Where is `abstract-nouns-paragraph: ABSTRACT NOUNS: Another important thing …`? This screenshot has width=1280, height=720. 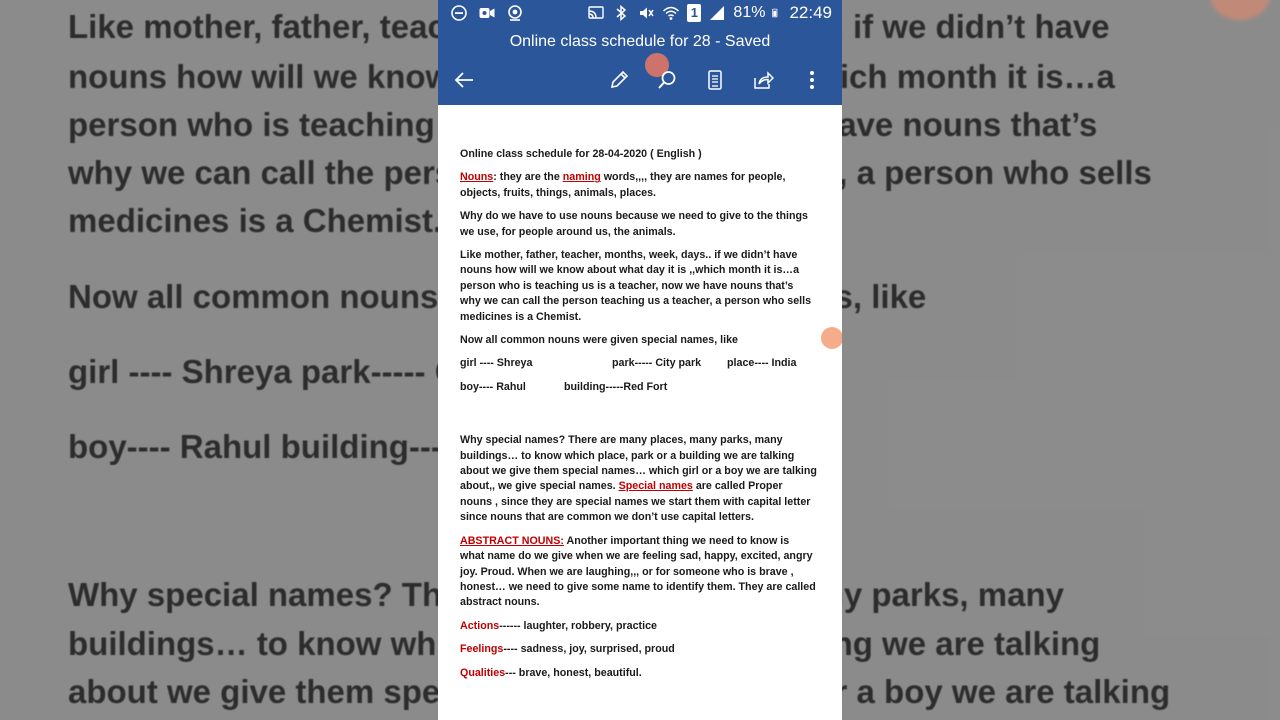 abstract-nouns-paragraph: ABSTRACT NOUNS: Another important thing … is located at coordinates (651, 572).